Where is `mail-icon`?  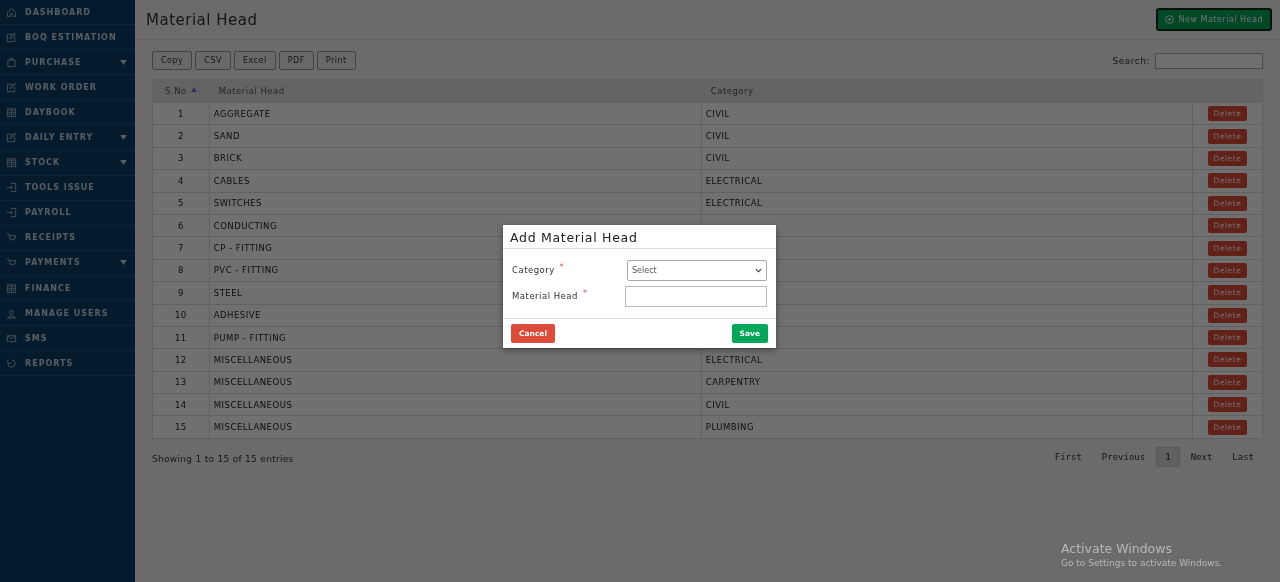 mail-icon is located at coordinates (11, 338).